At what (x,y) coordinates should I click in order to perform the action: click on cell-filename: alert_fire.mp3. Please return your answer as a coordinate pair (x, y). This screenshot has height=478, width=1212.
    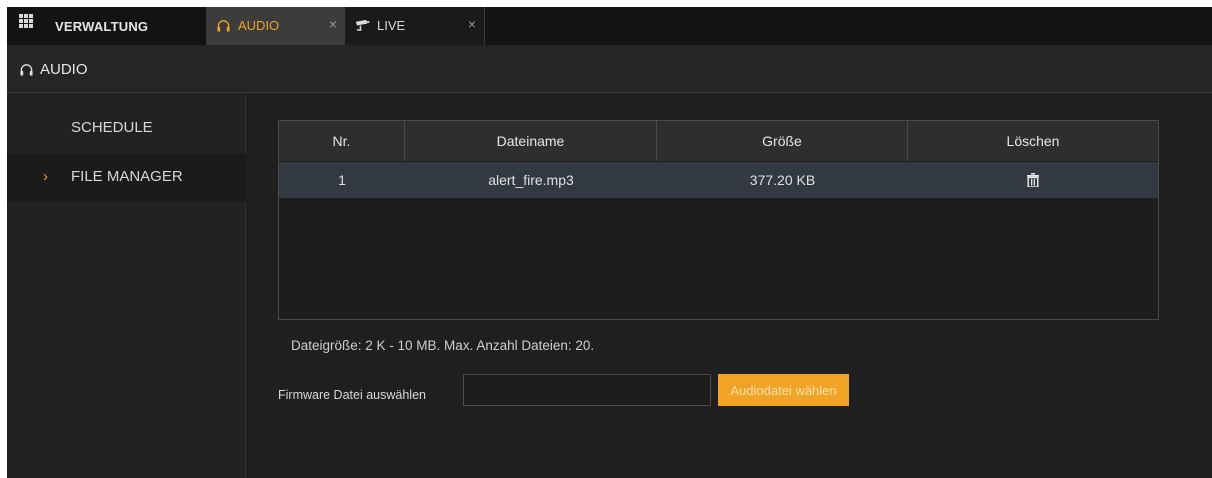
    Looking at the image, I should click on (531, 180).